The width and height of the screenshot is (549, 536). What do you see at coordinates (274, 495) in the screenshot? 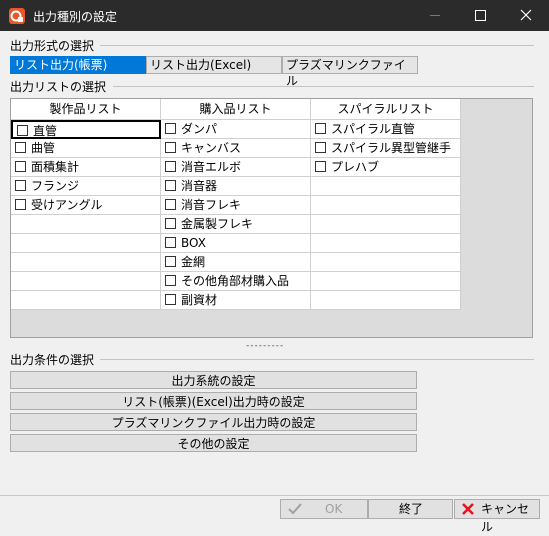
I see `footer-divider` at bounding box center [274, 495].